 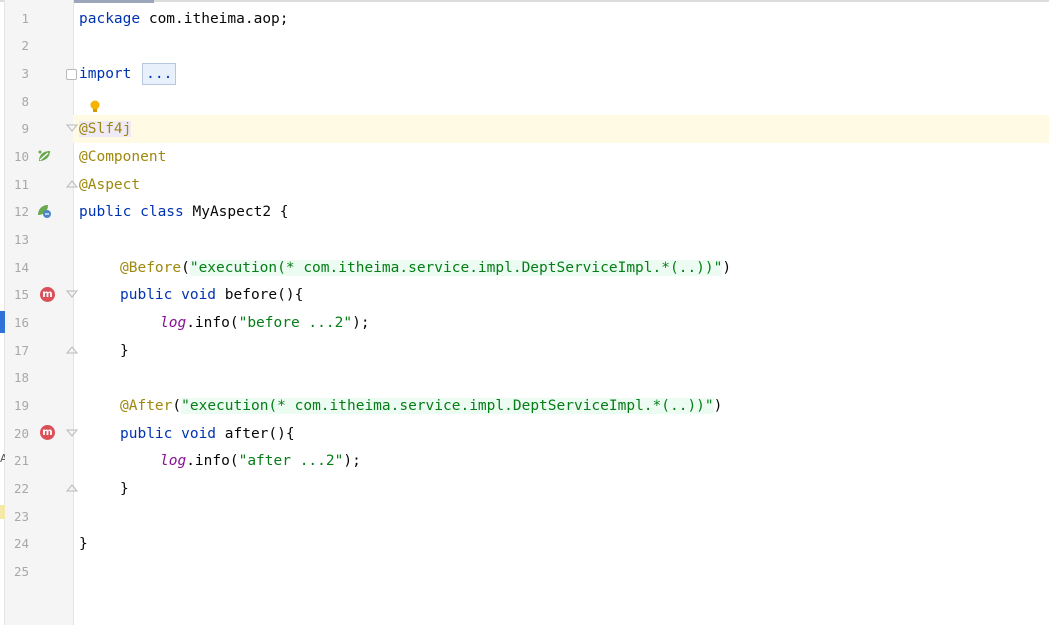 I want to click on code-line: public void before(){, so click(x=524, y=295).